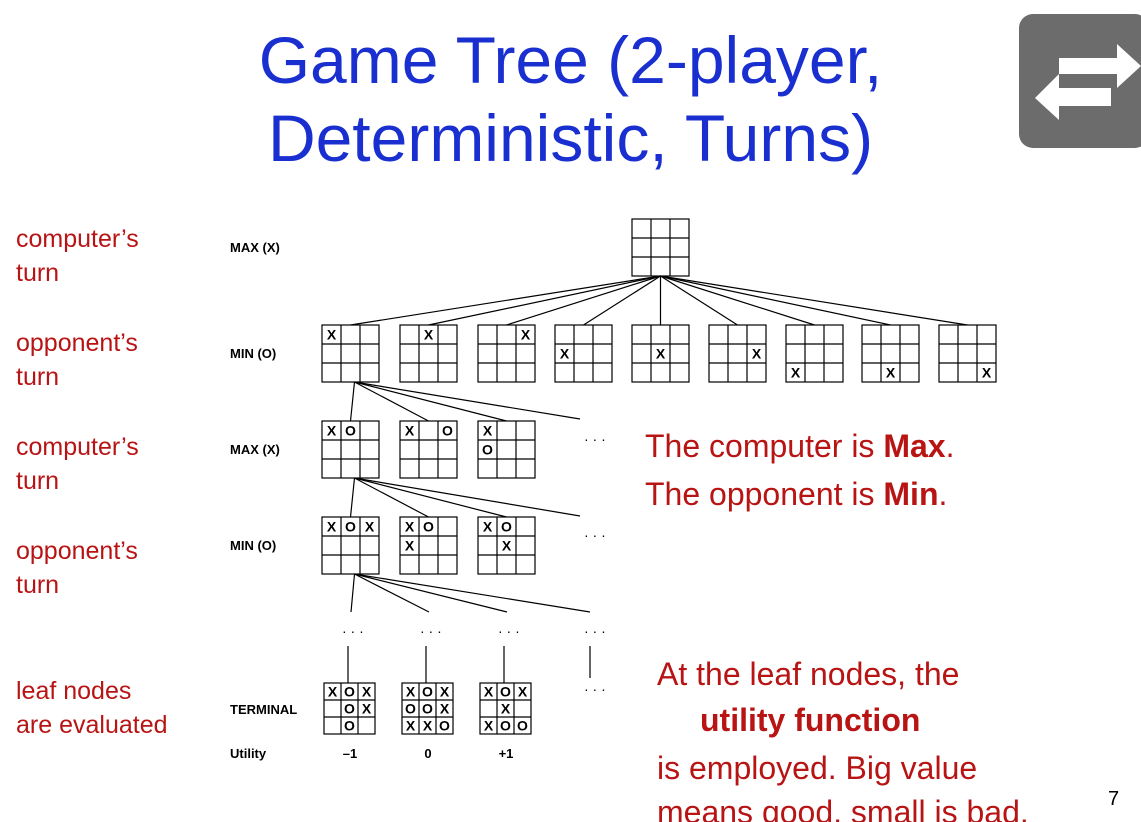 This screenshot has height=822, width=1141. I want to click on note-bold-max: Max, so click(914, 446).